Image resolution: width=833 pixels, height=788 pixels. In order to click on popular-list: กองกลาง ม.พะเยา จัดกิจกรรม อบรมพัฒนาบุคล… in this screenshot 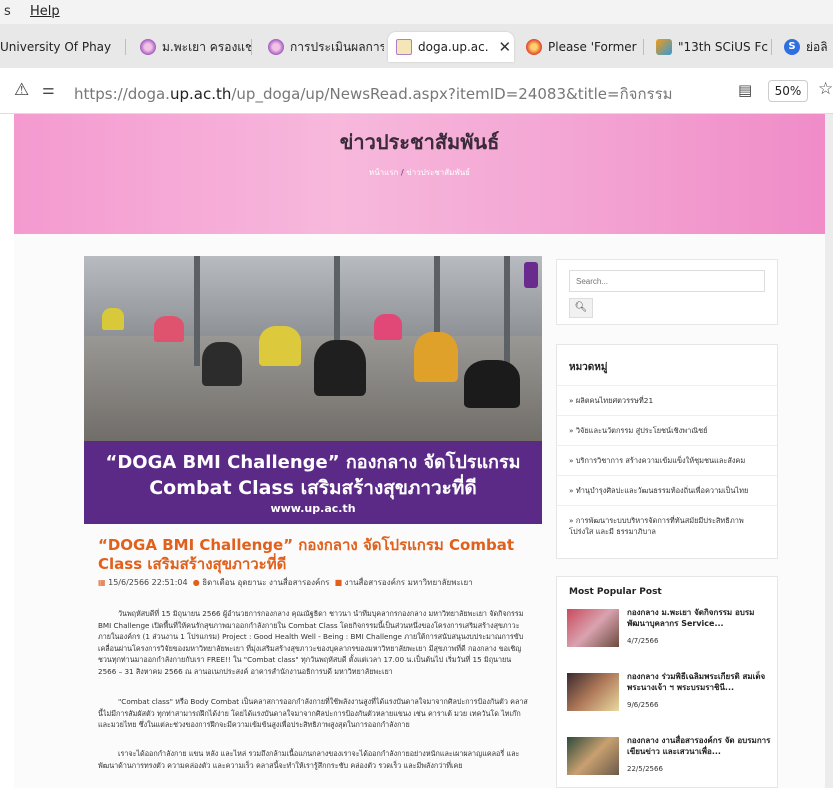, I will do `click(669, 697)`.